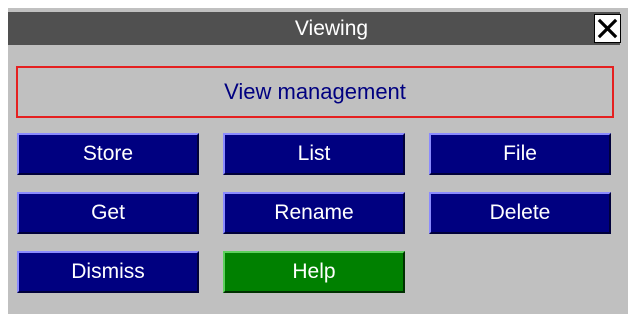 The image size is (629, 318). What do you see at coordinates (331, 28) in the screenshot?
I see `window-title: Viewing` at bounding box center [331, 28].